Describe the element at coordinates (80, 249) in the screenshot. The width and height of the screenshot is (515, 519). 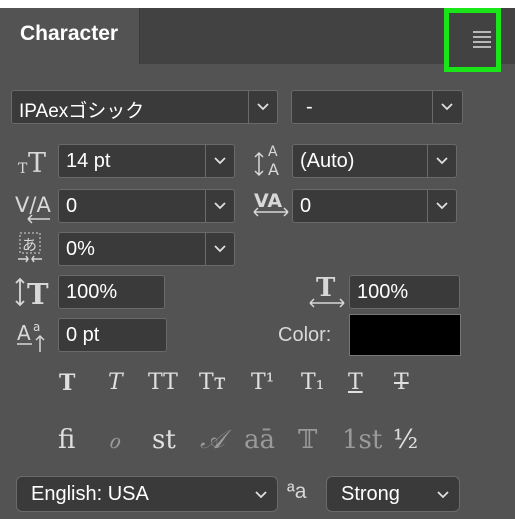
I see `tsume-value: 0%` at that location.